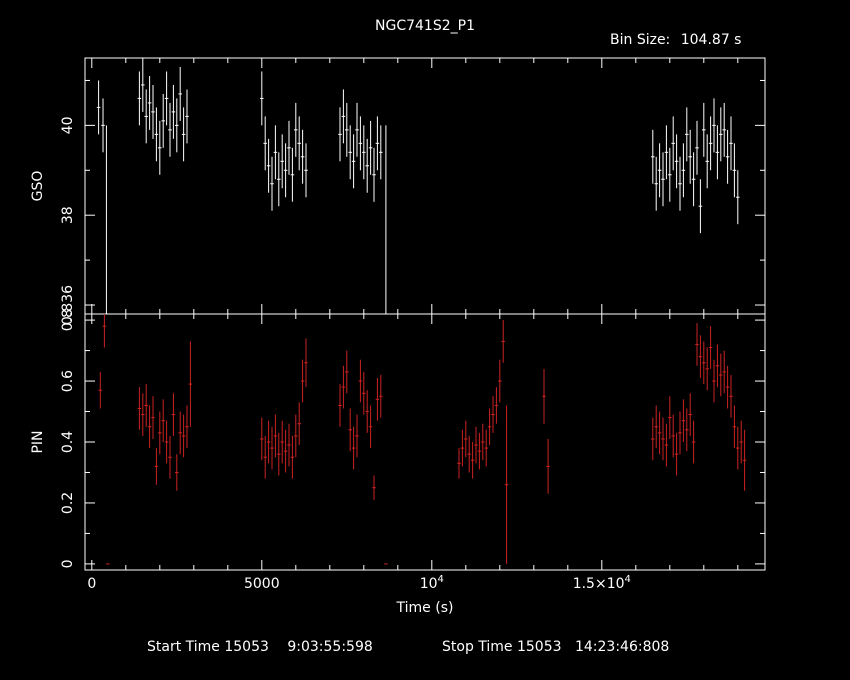 This screenshot has width=850, height=680. I want to click on x-tick-label-base: 10, so click(429, 584).